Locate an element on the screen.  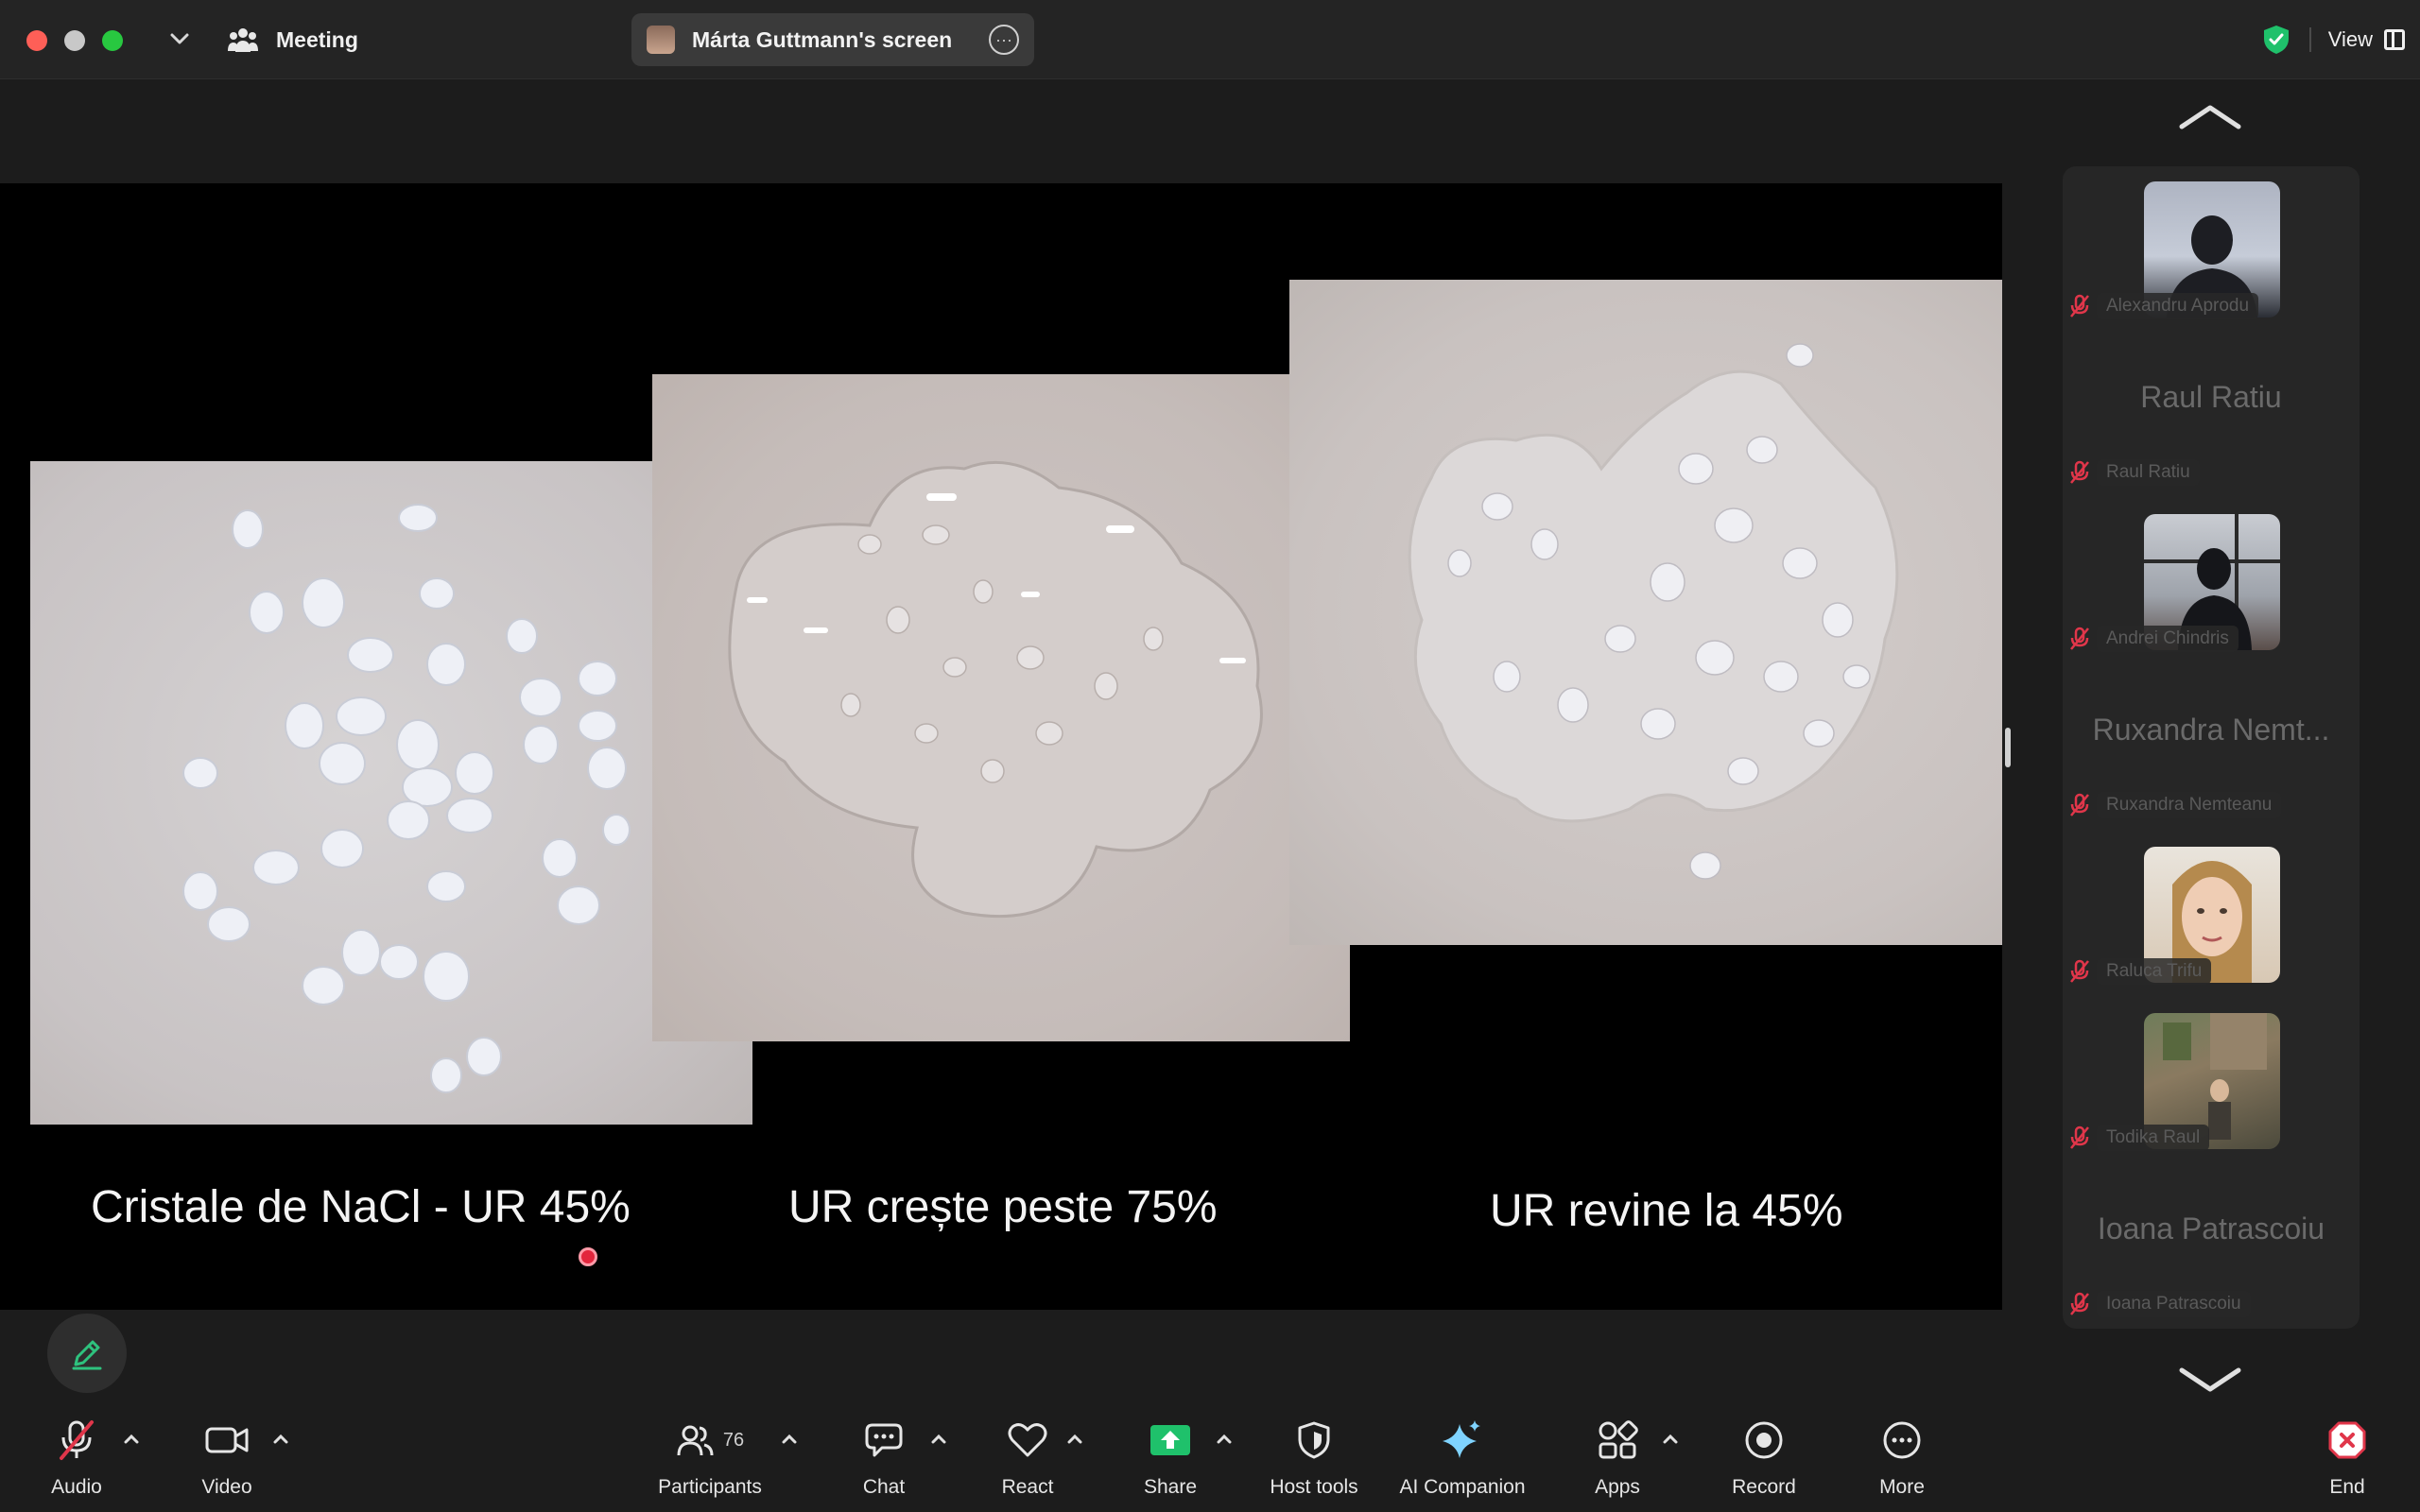
title-bar: Meeting Márta Guttmann's screen ··· View is located at coordinates (1210, 39).